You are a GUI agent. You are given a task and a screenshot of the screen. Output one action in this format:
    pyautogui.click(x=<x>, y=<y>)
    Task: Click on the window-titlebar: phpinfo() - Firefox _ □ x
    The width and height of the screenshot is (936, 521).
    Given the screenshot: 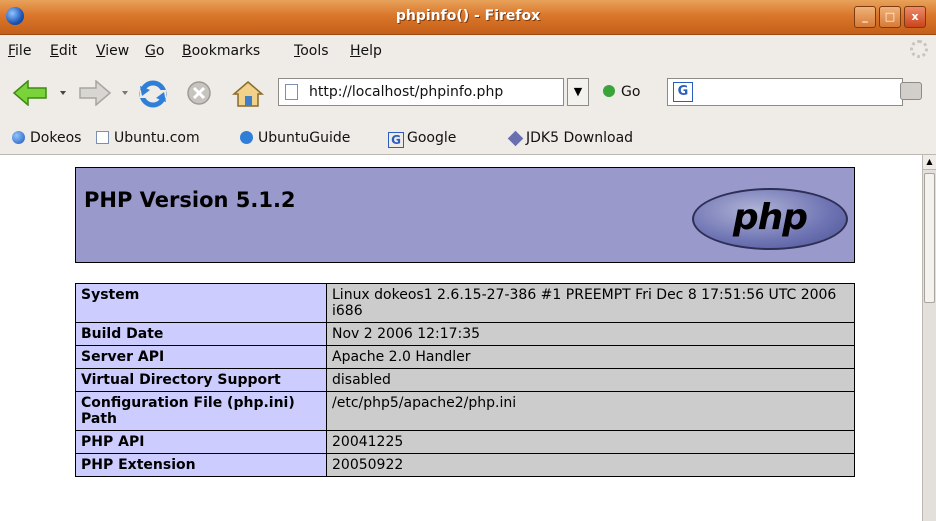 What is the action you would take?
    pyautogui.click(x=468, y=17)
    